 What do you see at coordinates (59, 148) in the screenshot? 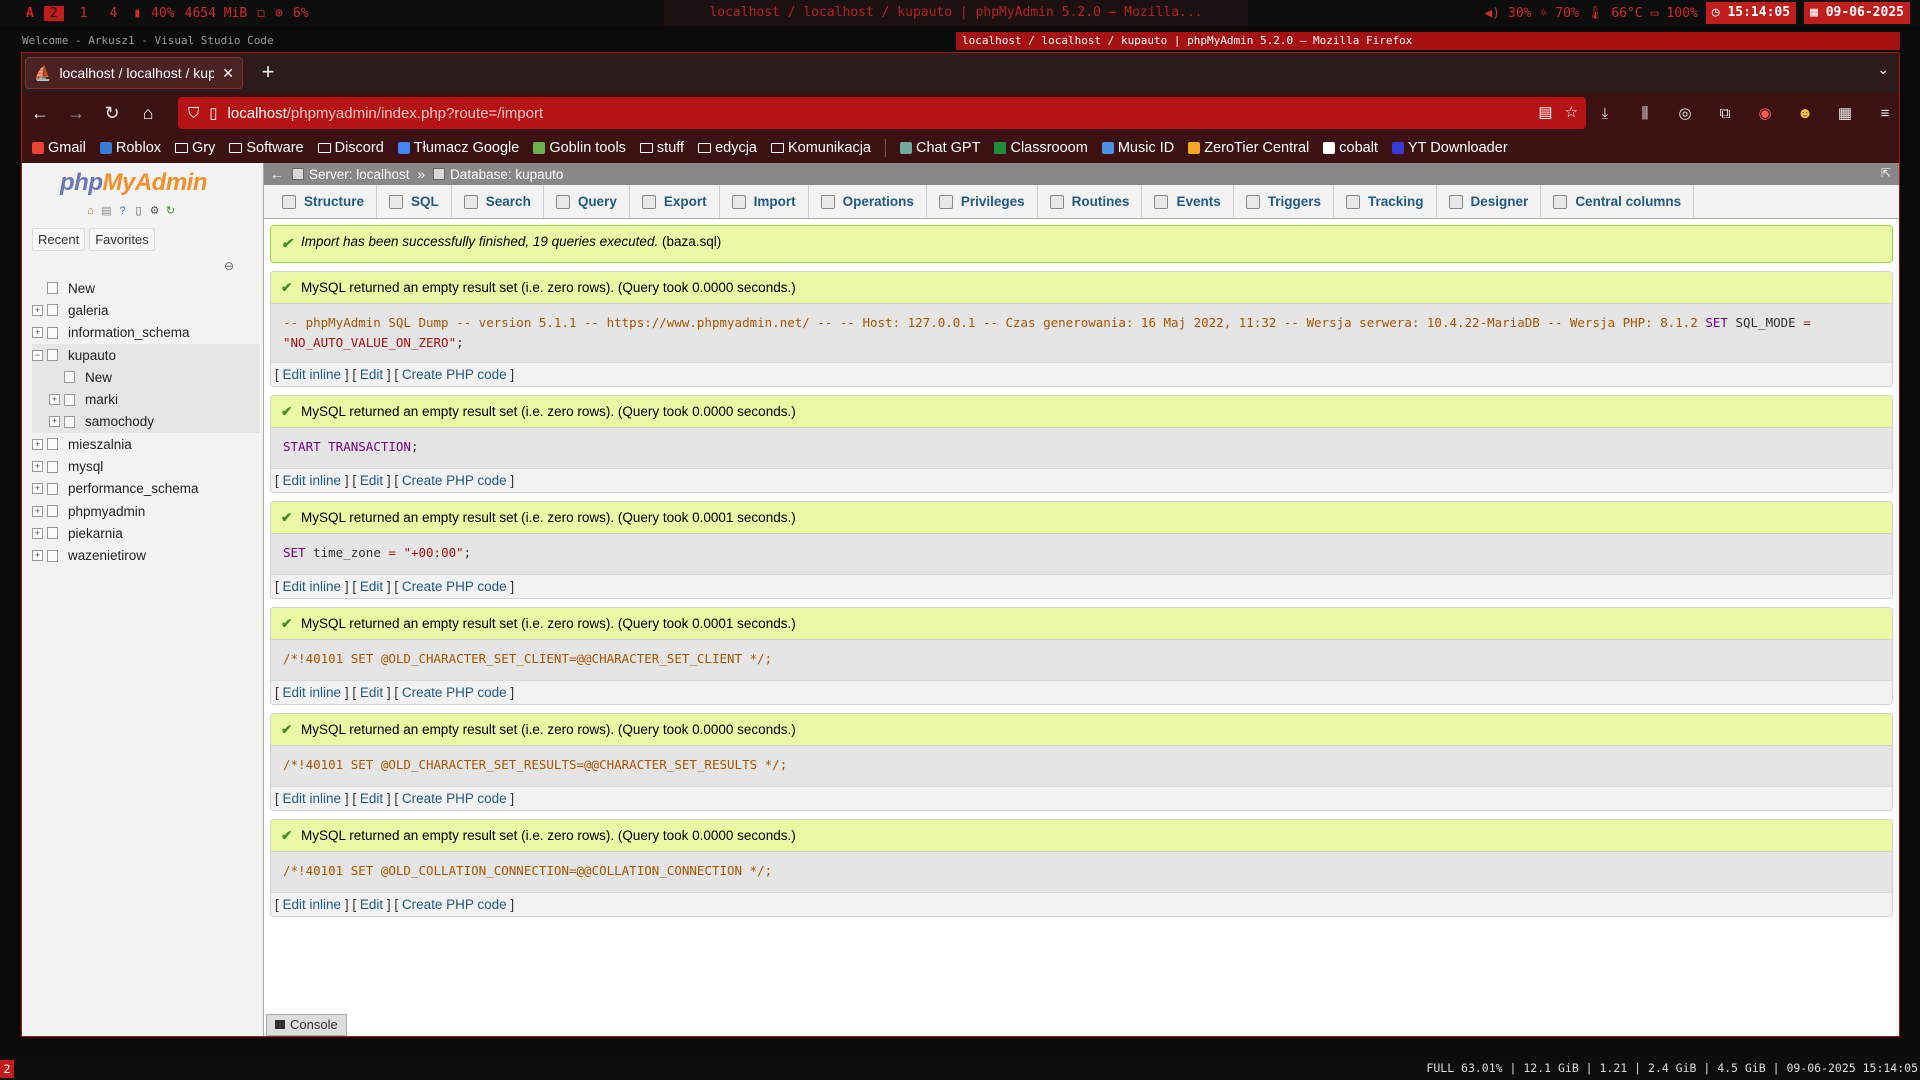
I see `bookmark-0: Gmail` at bounding box center [59, 148].